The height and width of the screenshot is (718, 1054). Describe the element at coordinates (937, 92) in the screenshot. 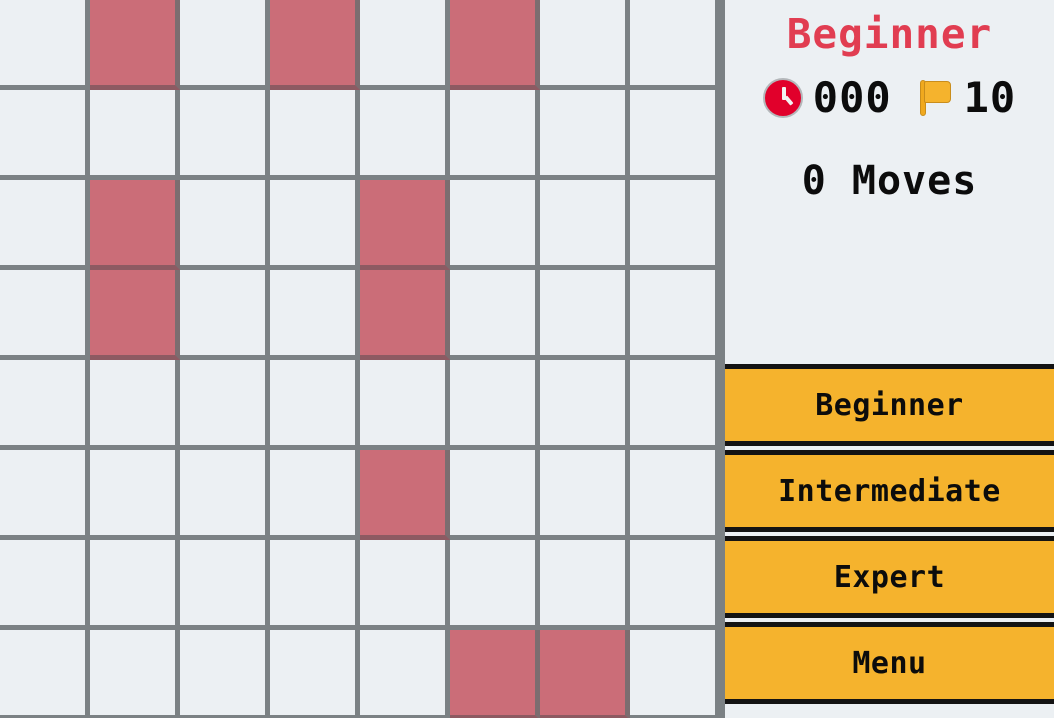

I see `flag-banner` at that location.